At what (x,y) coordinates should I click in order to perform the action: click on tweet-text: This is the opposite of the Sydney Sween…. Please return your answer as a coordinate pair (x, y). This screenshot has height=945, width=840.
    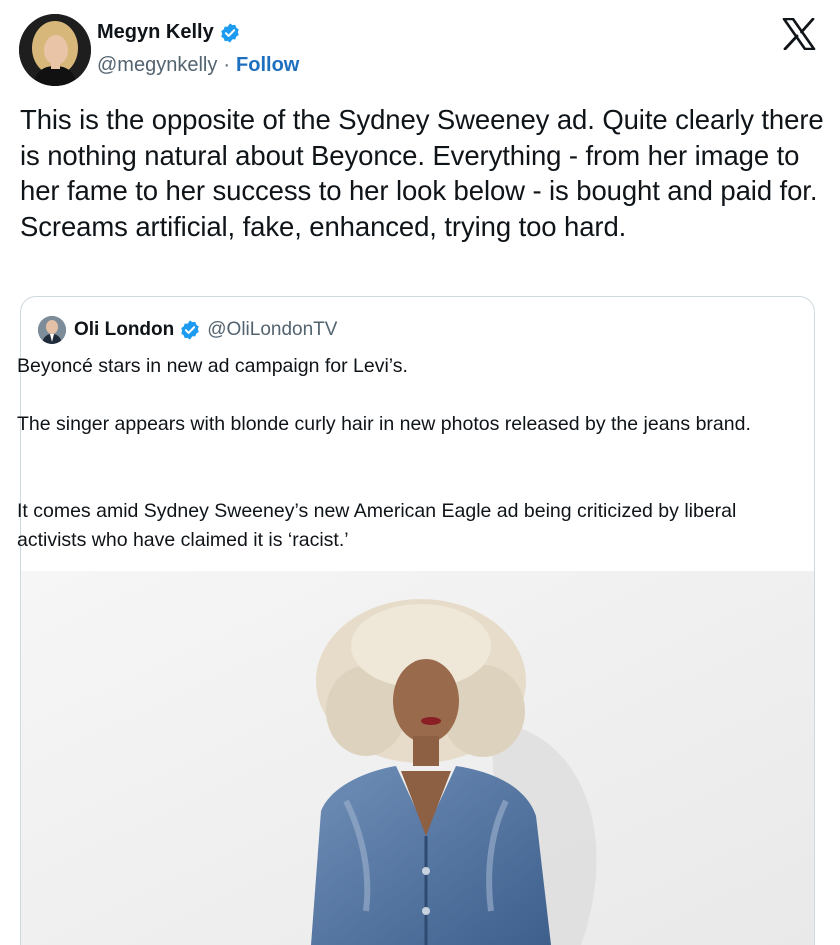
    Looking at the image, I should click on (422, 173).